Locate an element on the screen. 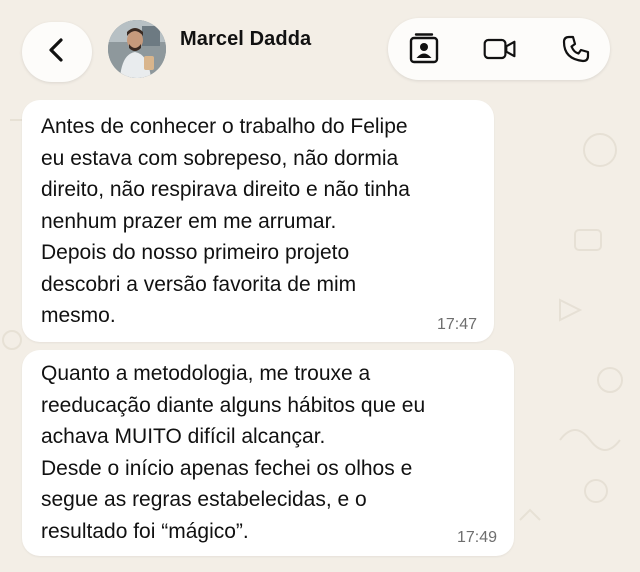 The height and width of the screenshot is (572, 640). message-timestamp: 17:47 is located at coordinates (456, 324).